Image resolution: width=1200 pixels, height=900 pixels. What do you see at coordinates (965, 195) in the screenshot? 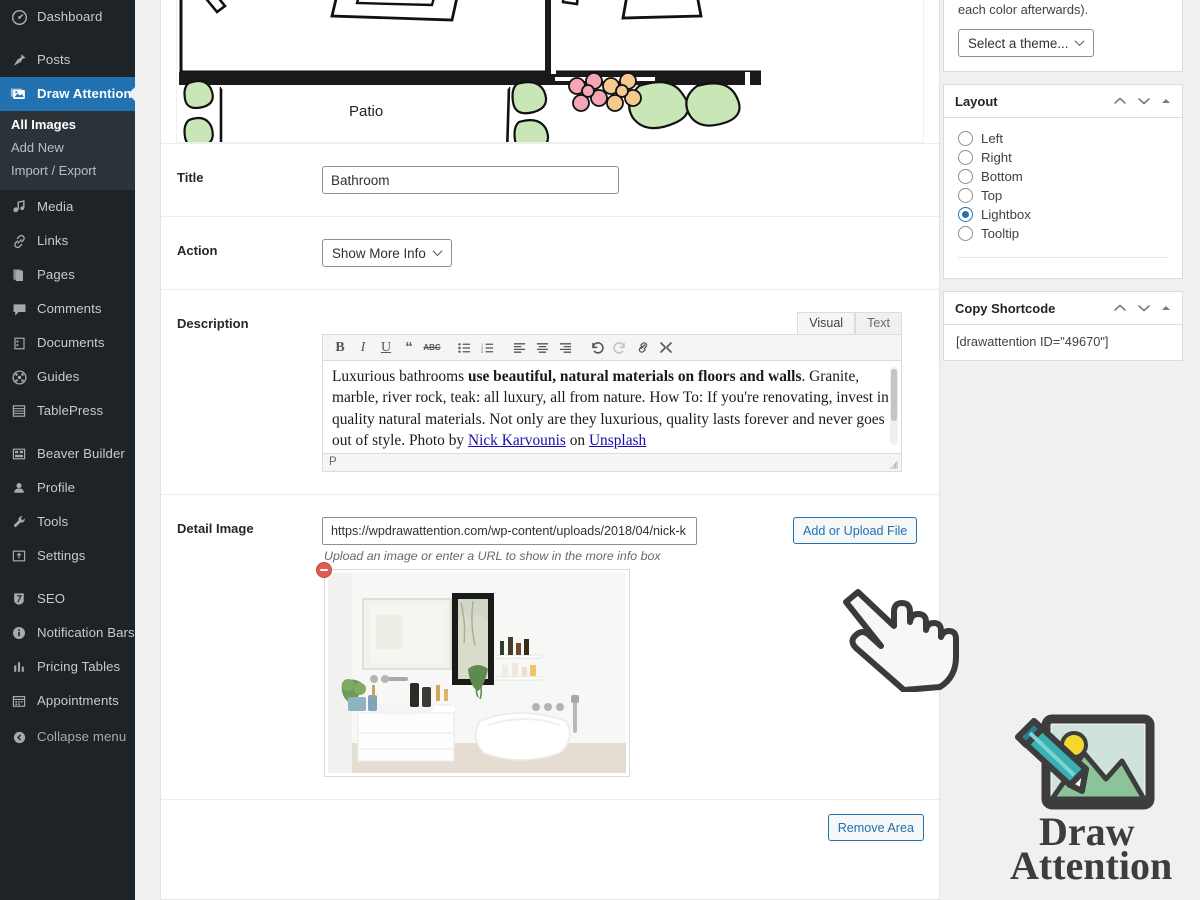
I see `radio-top` at bounding box center [965, 195].